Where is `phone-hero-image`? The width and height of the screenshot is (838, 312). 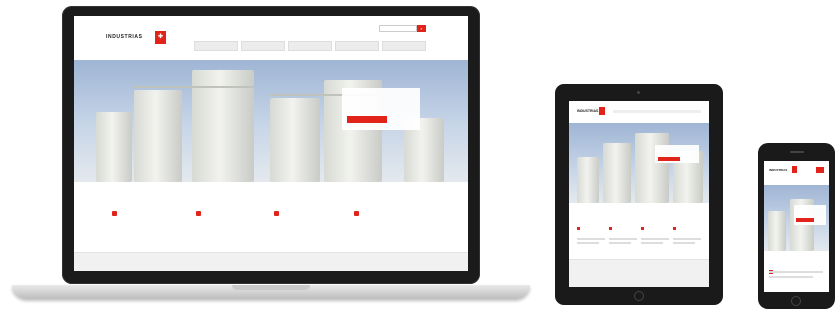 phone-hero-image is located at coordinates (796, 218).